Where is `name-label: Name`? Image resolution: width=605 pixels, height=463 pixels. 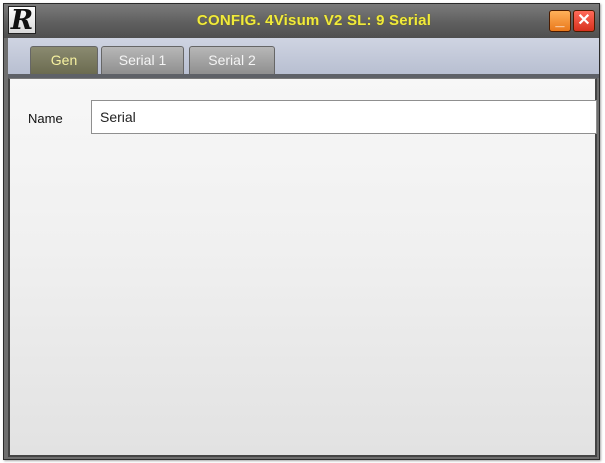 name-label: Name is located at coordinates (45, 118).